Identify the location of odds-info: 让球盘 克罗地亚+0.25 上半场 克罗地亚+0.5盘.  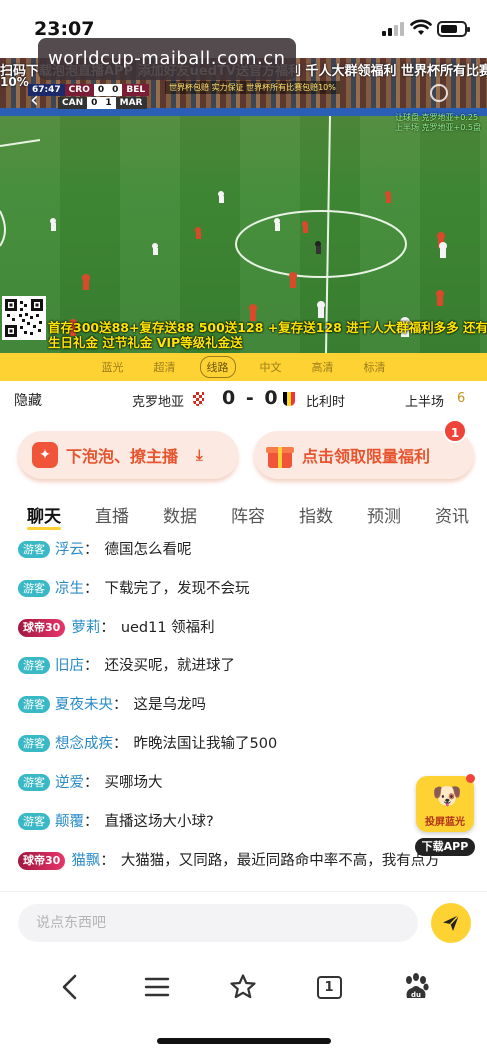
(438, 123).